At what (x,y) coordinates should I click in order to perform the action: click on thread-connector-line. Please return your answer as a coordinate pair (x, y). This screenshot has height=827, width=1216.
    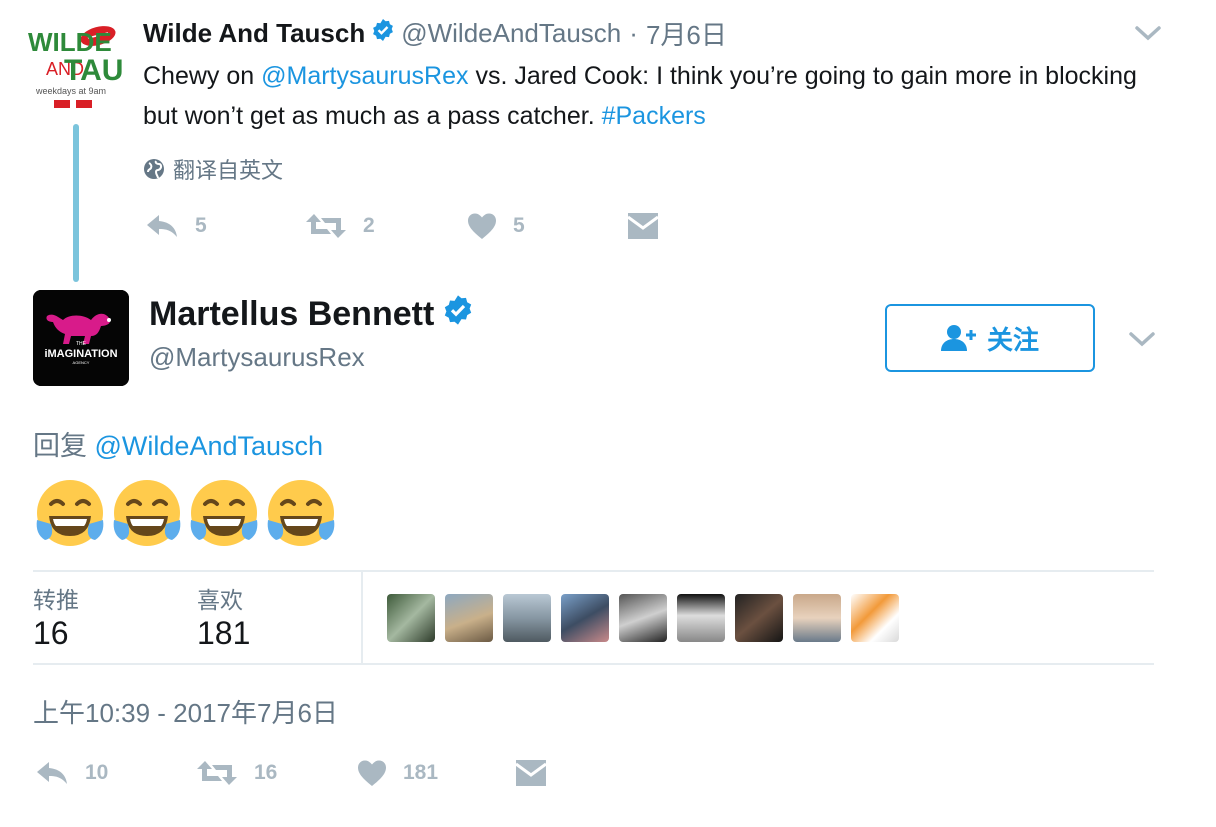
    Looking at the image, I should click on (76, 203).